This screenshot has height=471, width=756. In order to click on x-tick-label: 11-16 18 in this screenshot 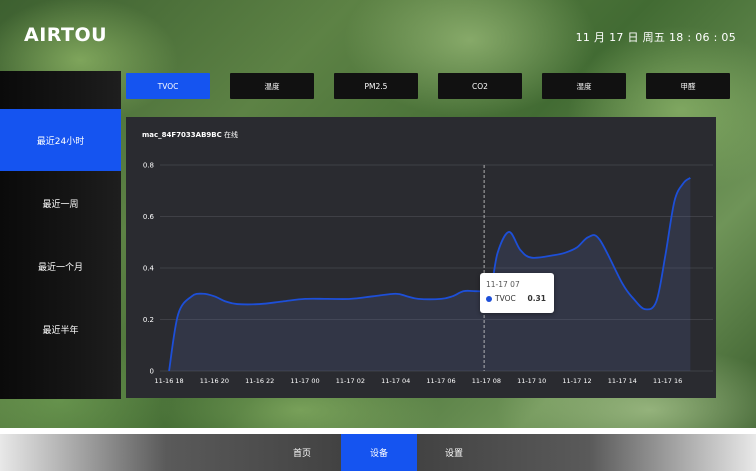, I will do `click(168, 381)`.